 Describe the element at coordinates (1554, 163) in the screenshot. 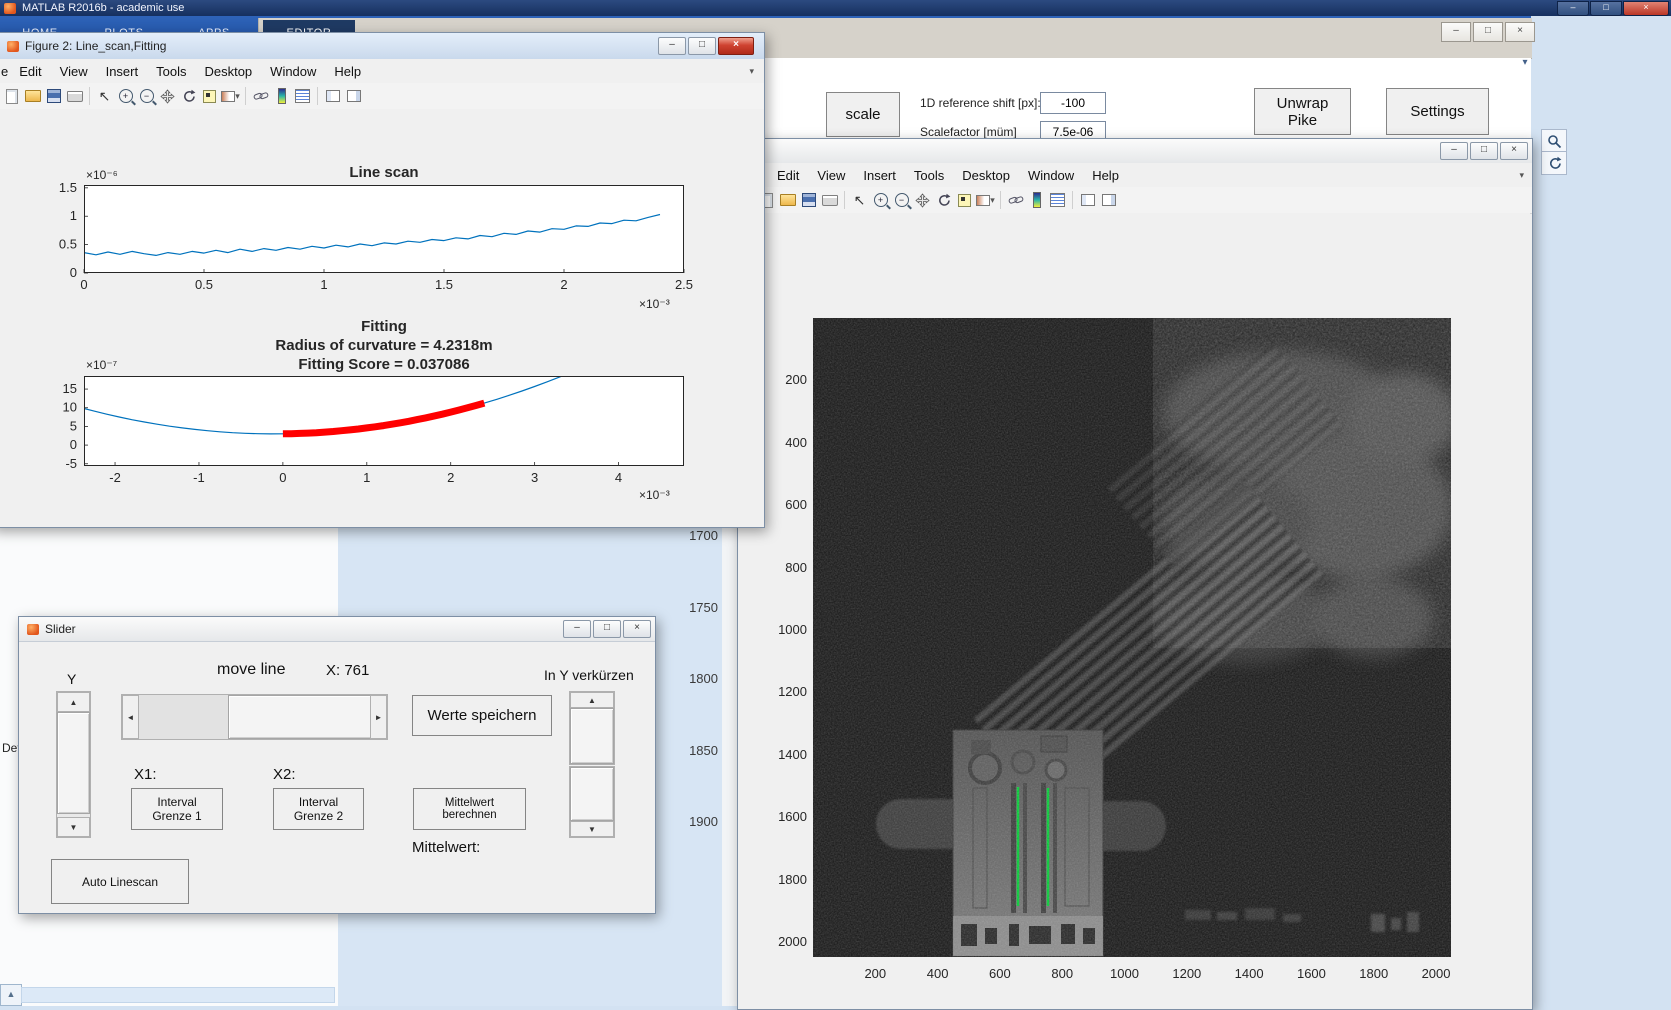

I see `refresh-icon` at that location.